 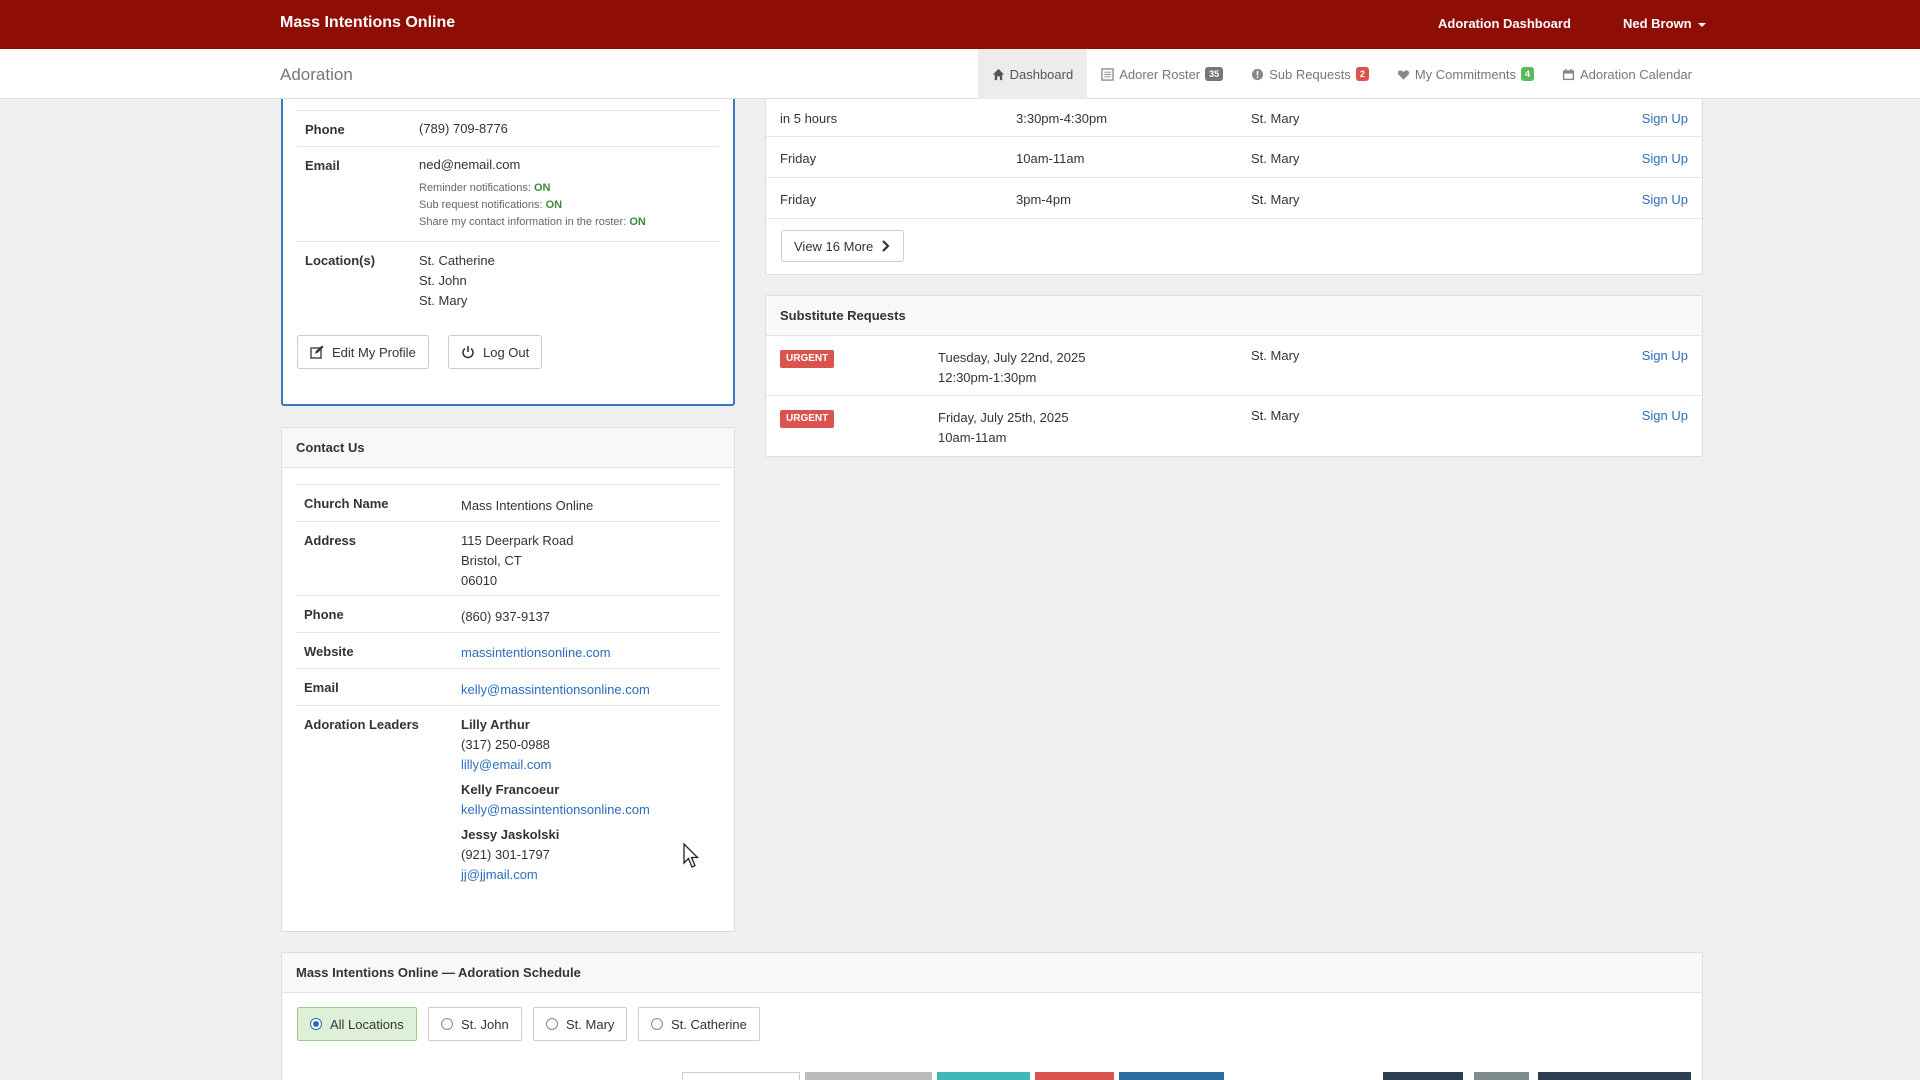 I want to click on tab-dashboard: Dashboard, so click(x=1032, y=74).